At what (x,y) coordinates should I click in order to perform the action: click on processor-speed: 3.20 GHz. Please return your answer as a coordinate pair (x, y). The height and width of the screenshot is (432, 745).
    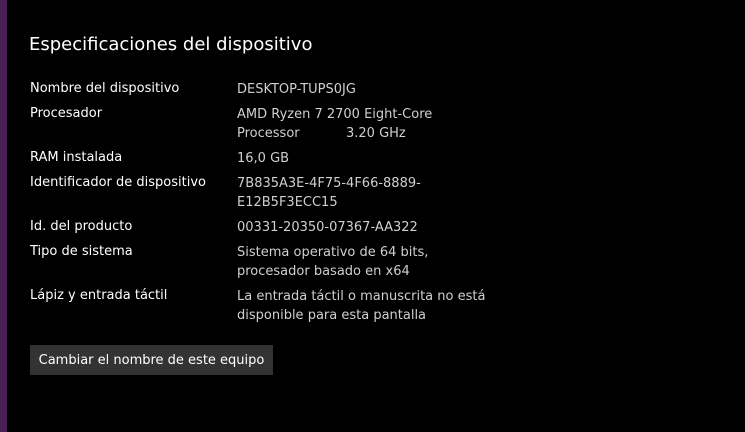
    Looking at the image, I should click on (376, 133).